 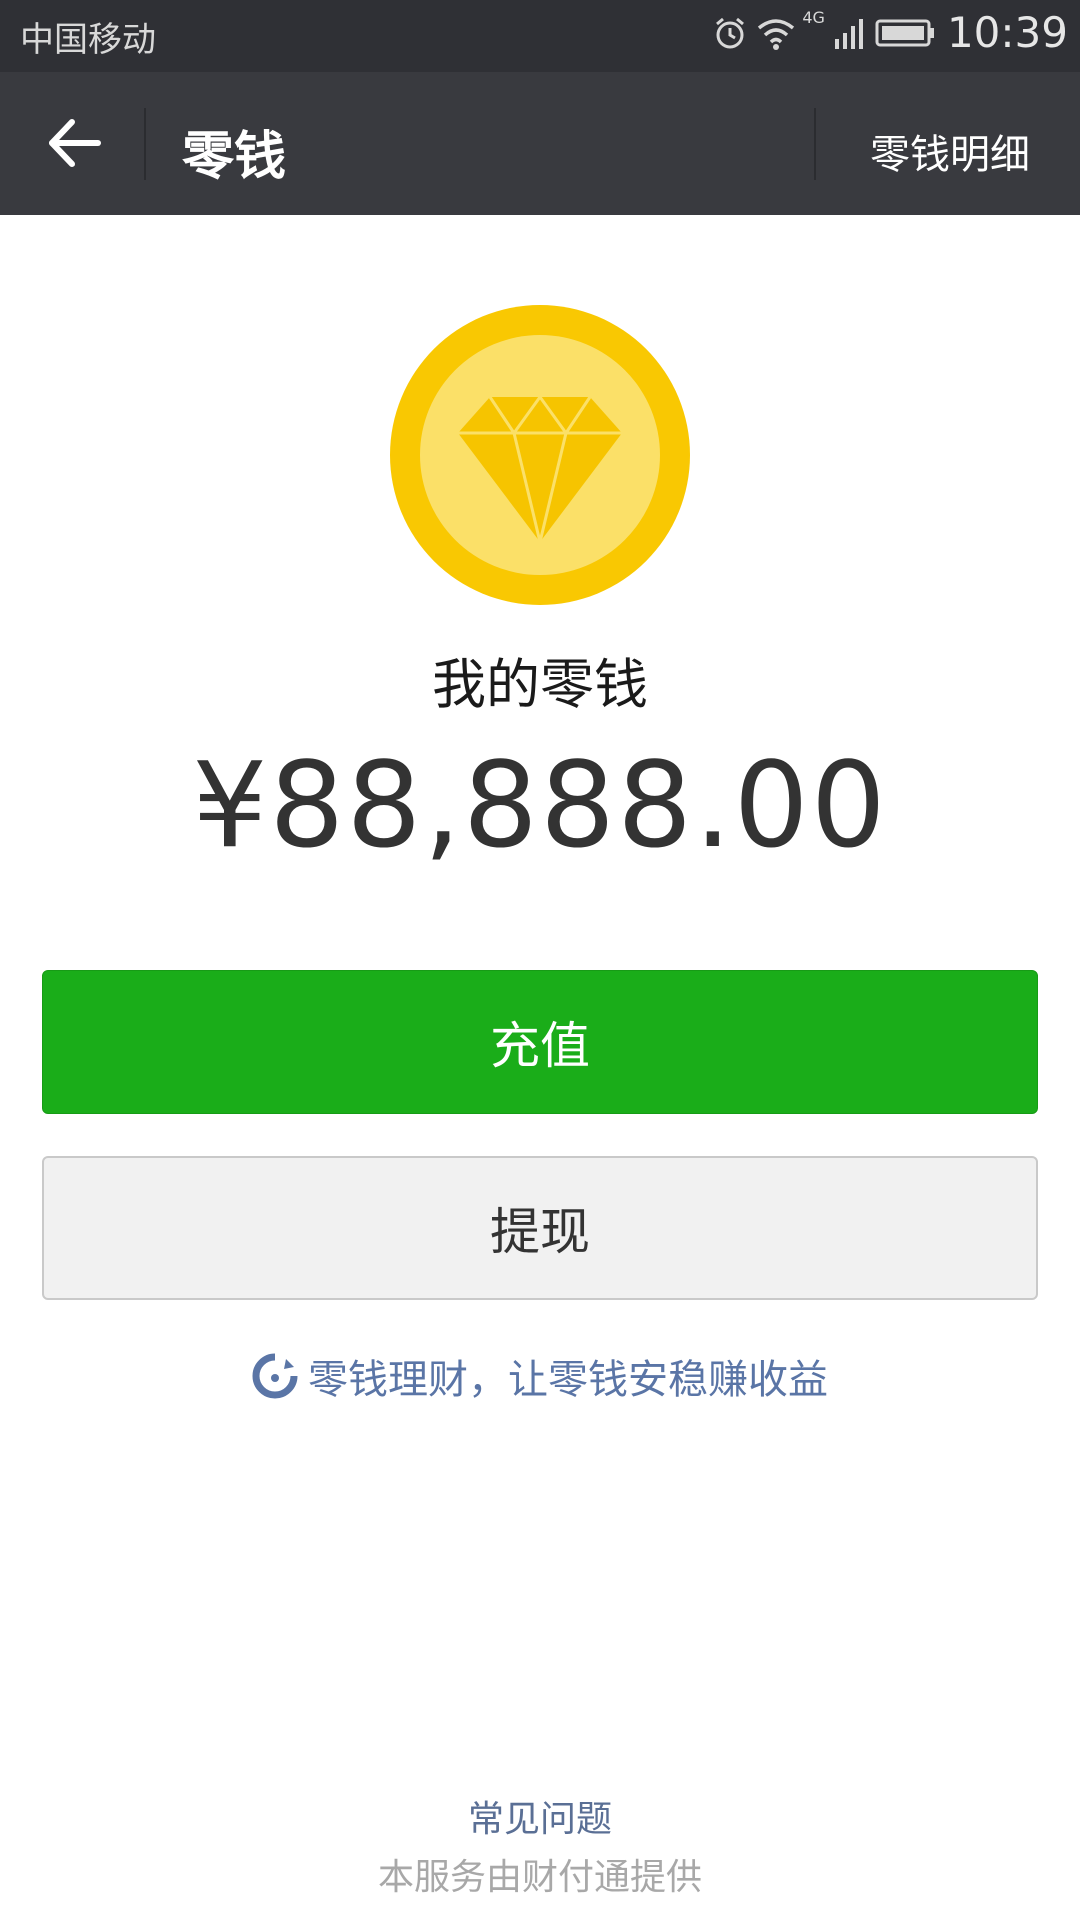 I want to click on diamond-coin-icon, so click(x=540, y=455).